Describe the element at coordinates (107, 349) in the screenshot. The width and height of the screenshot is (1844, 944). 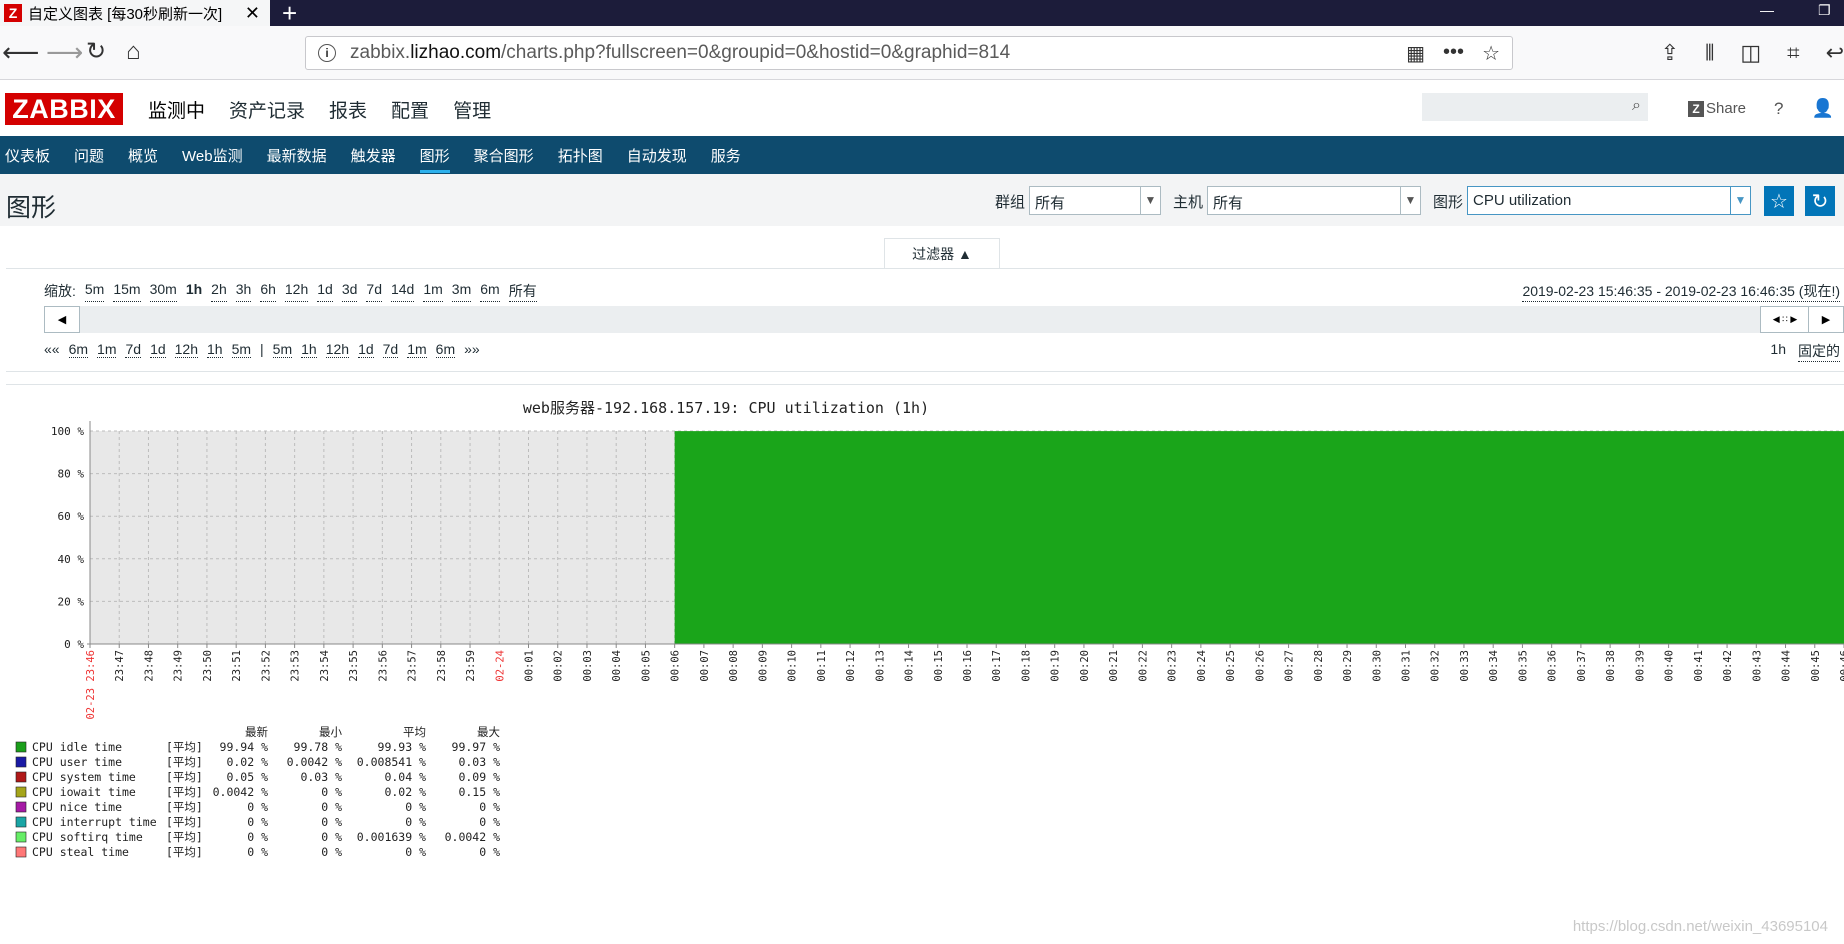
I see `nav-back-option: 1m` at that location.